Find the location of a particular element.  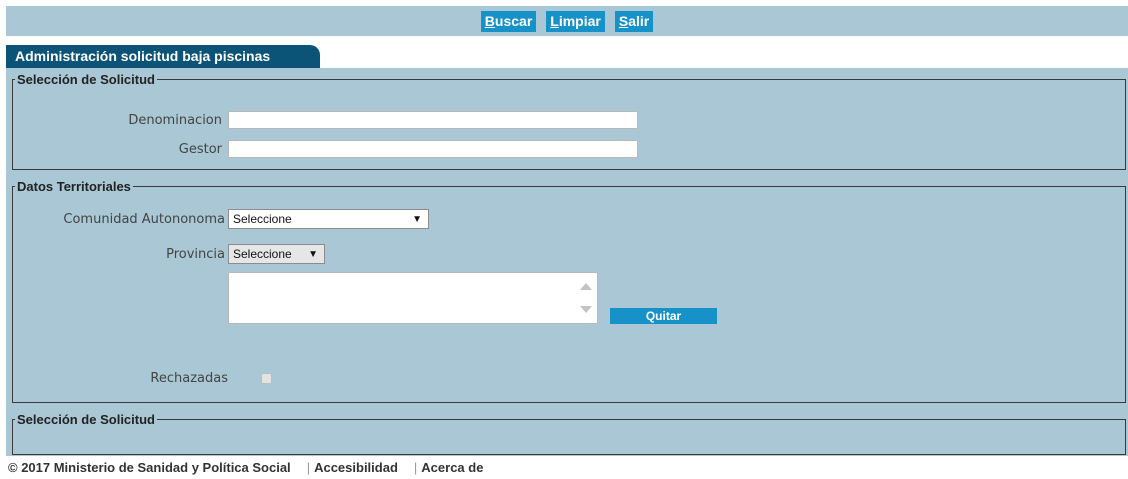

gestor-row: Gestor is located at coordinates (322, 149).